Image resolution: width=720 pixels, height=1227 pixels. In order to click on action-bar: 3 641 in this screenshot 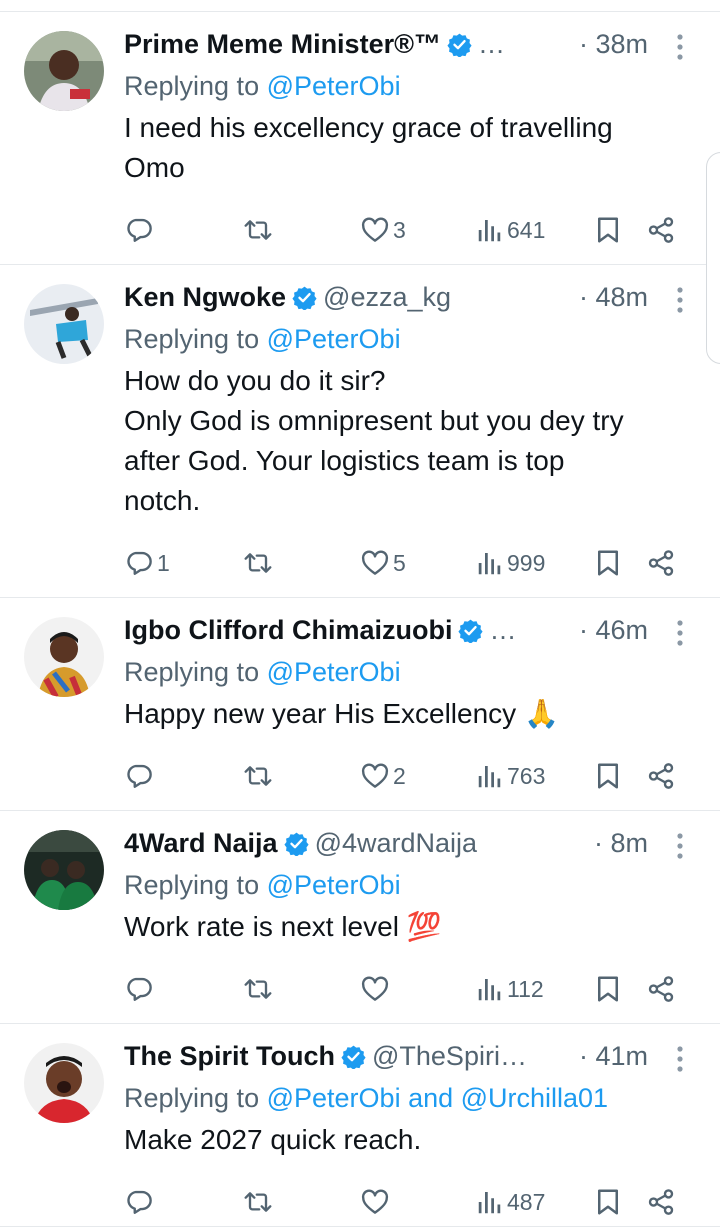, I will do `click(402, 230)`.